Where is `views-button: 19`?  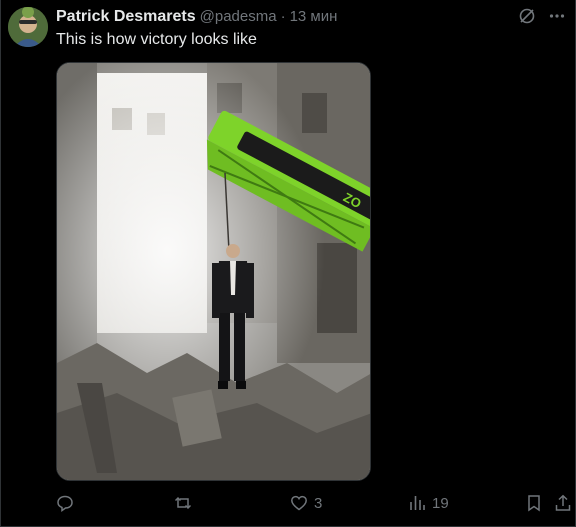
views-button: 19 is located at coordinates (428, 503).